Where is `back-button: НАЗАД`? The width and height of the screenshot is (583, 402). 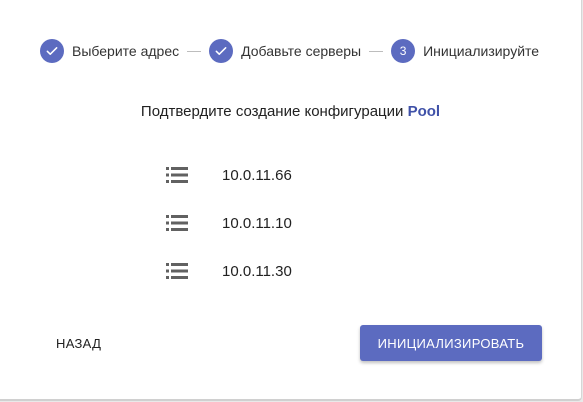 back-button: НАЗАД is located at coordinates (78, 343).